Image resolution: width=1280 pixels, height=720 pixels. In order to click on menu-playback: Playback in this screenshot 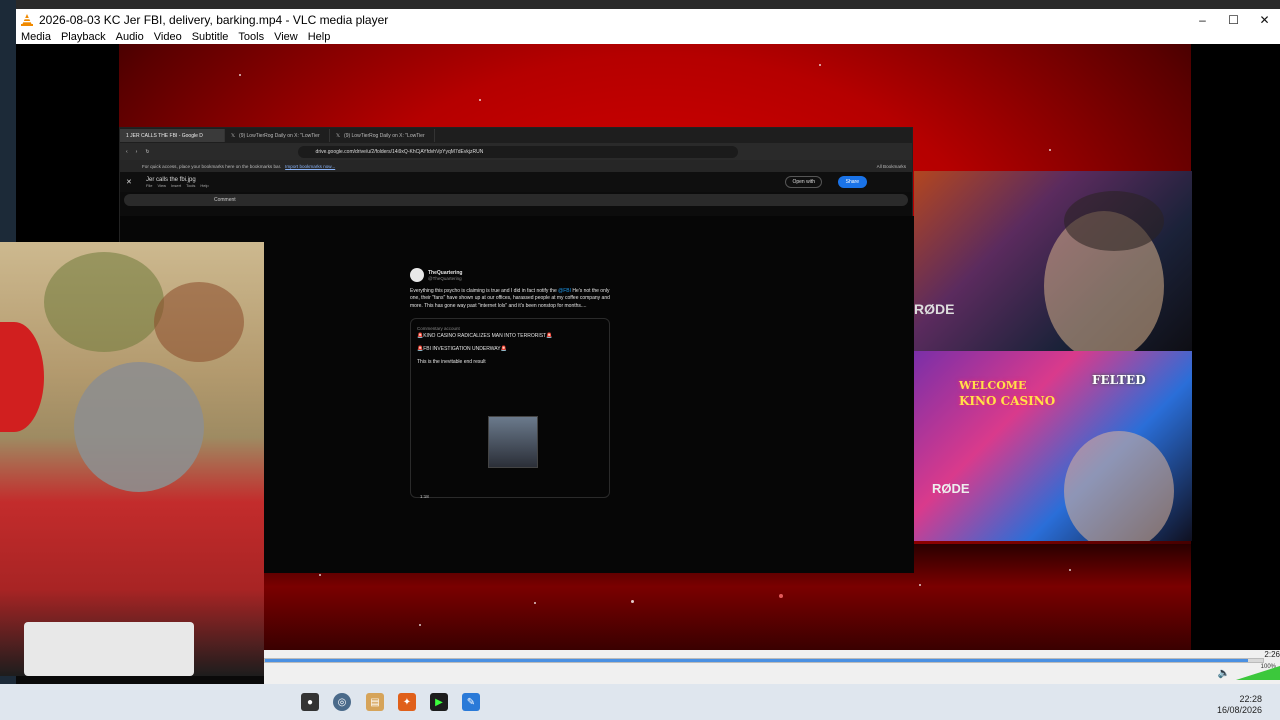, I will do `click(83, 37)`.